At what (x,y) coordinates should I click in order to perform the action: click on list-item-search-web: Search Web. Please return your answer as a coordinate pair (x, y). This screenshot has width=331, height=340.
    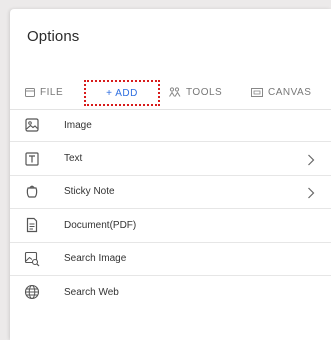
    Looking at the image, I should click on (170, 292).